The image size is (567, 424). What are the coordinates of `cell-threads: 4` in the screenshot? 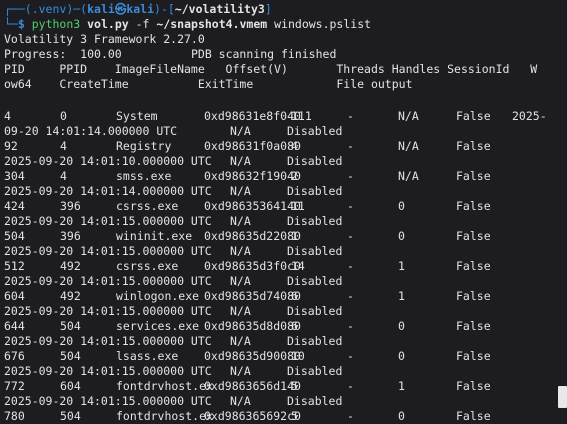 It's located at (294, 146).